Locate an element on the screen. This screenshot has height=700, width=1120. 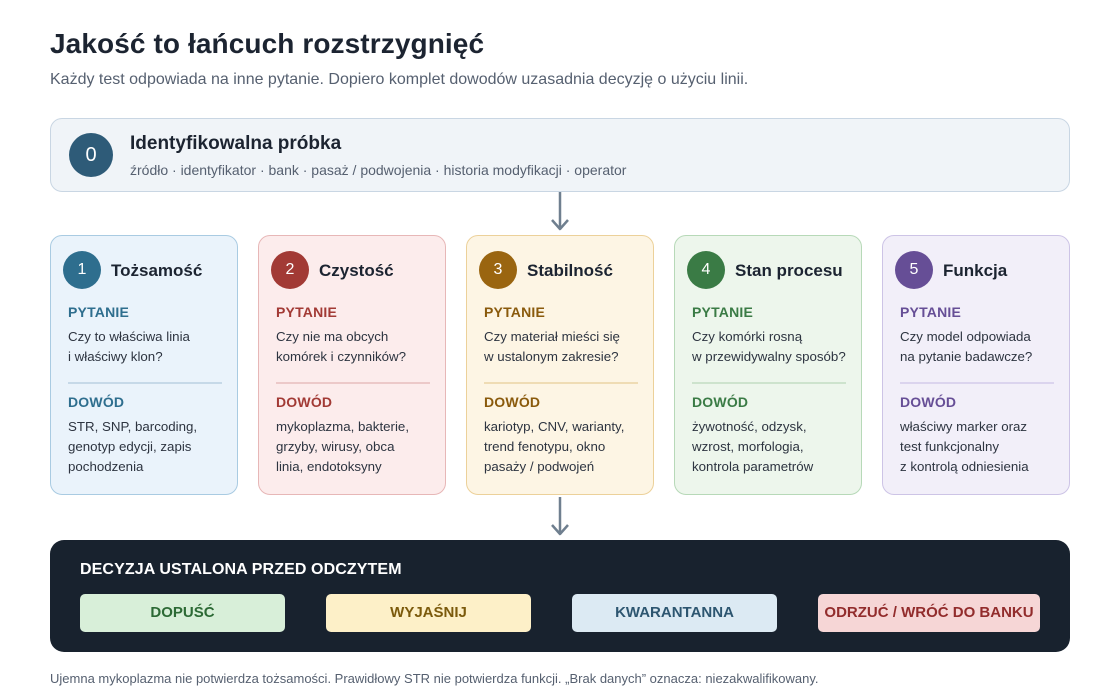
card-title: Funkcja is located at coordinates (975, 270).